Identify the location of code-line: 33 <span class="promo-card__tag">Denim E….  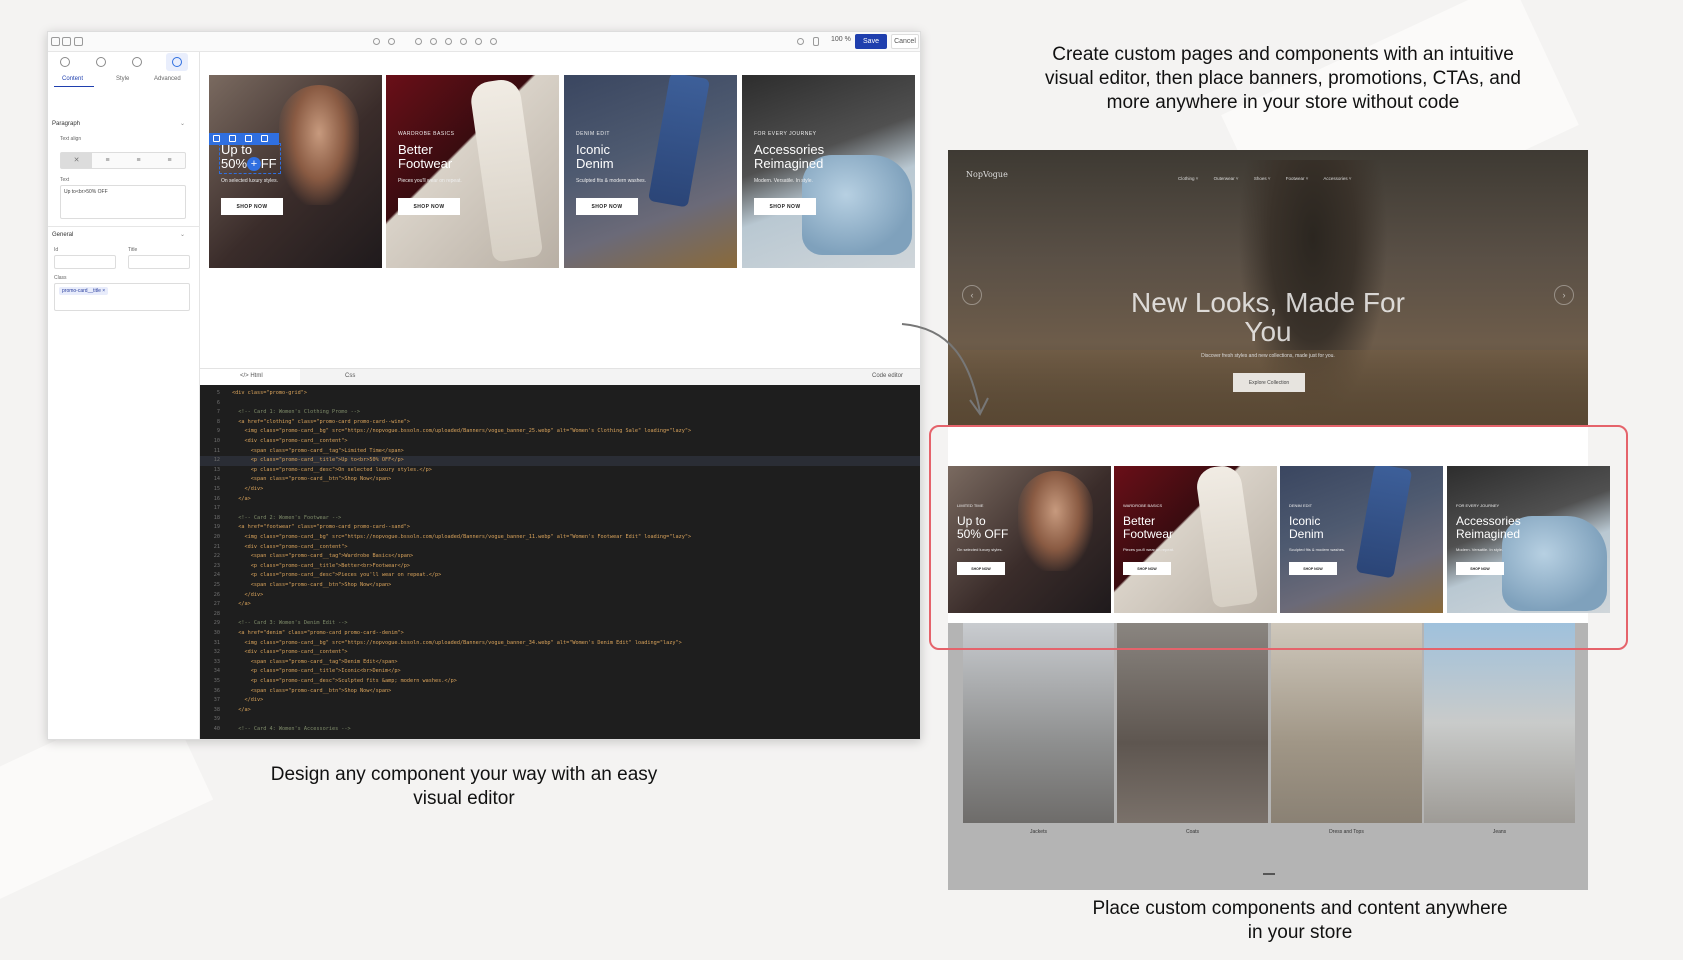
(299, 663).